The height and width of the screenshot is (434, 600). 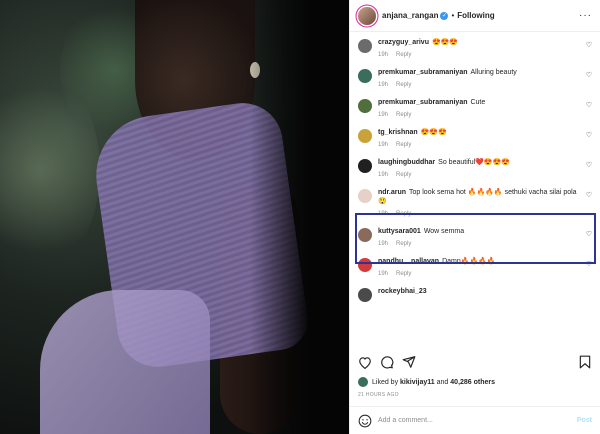 What do you see at coordinates (125, 362) in the screenshot?
I see `photo-saree` at bounding box center [125, 362].